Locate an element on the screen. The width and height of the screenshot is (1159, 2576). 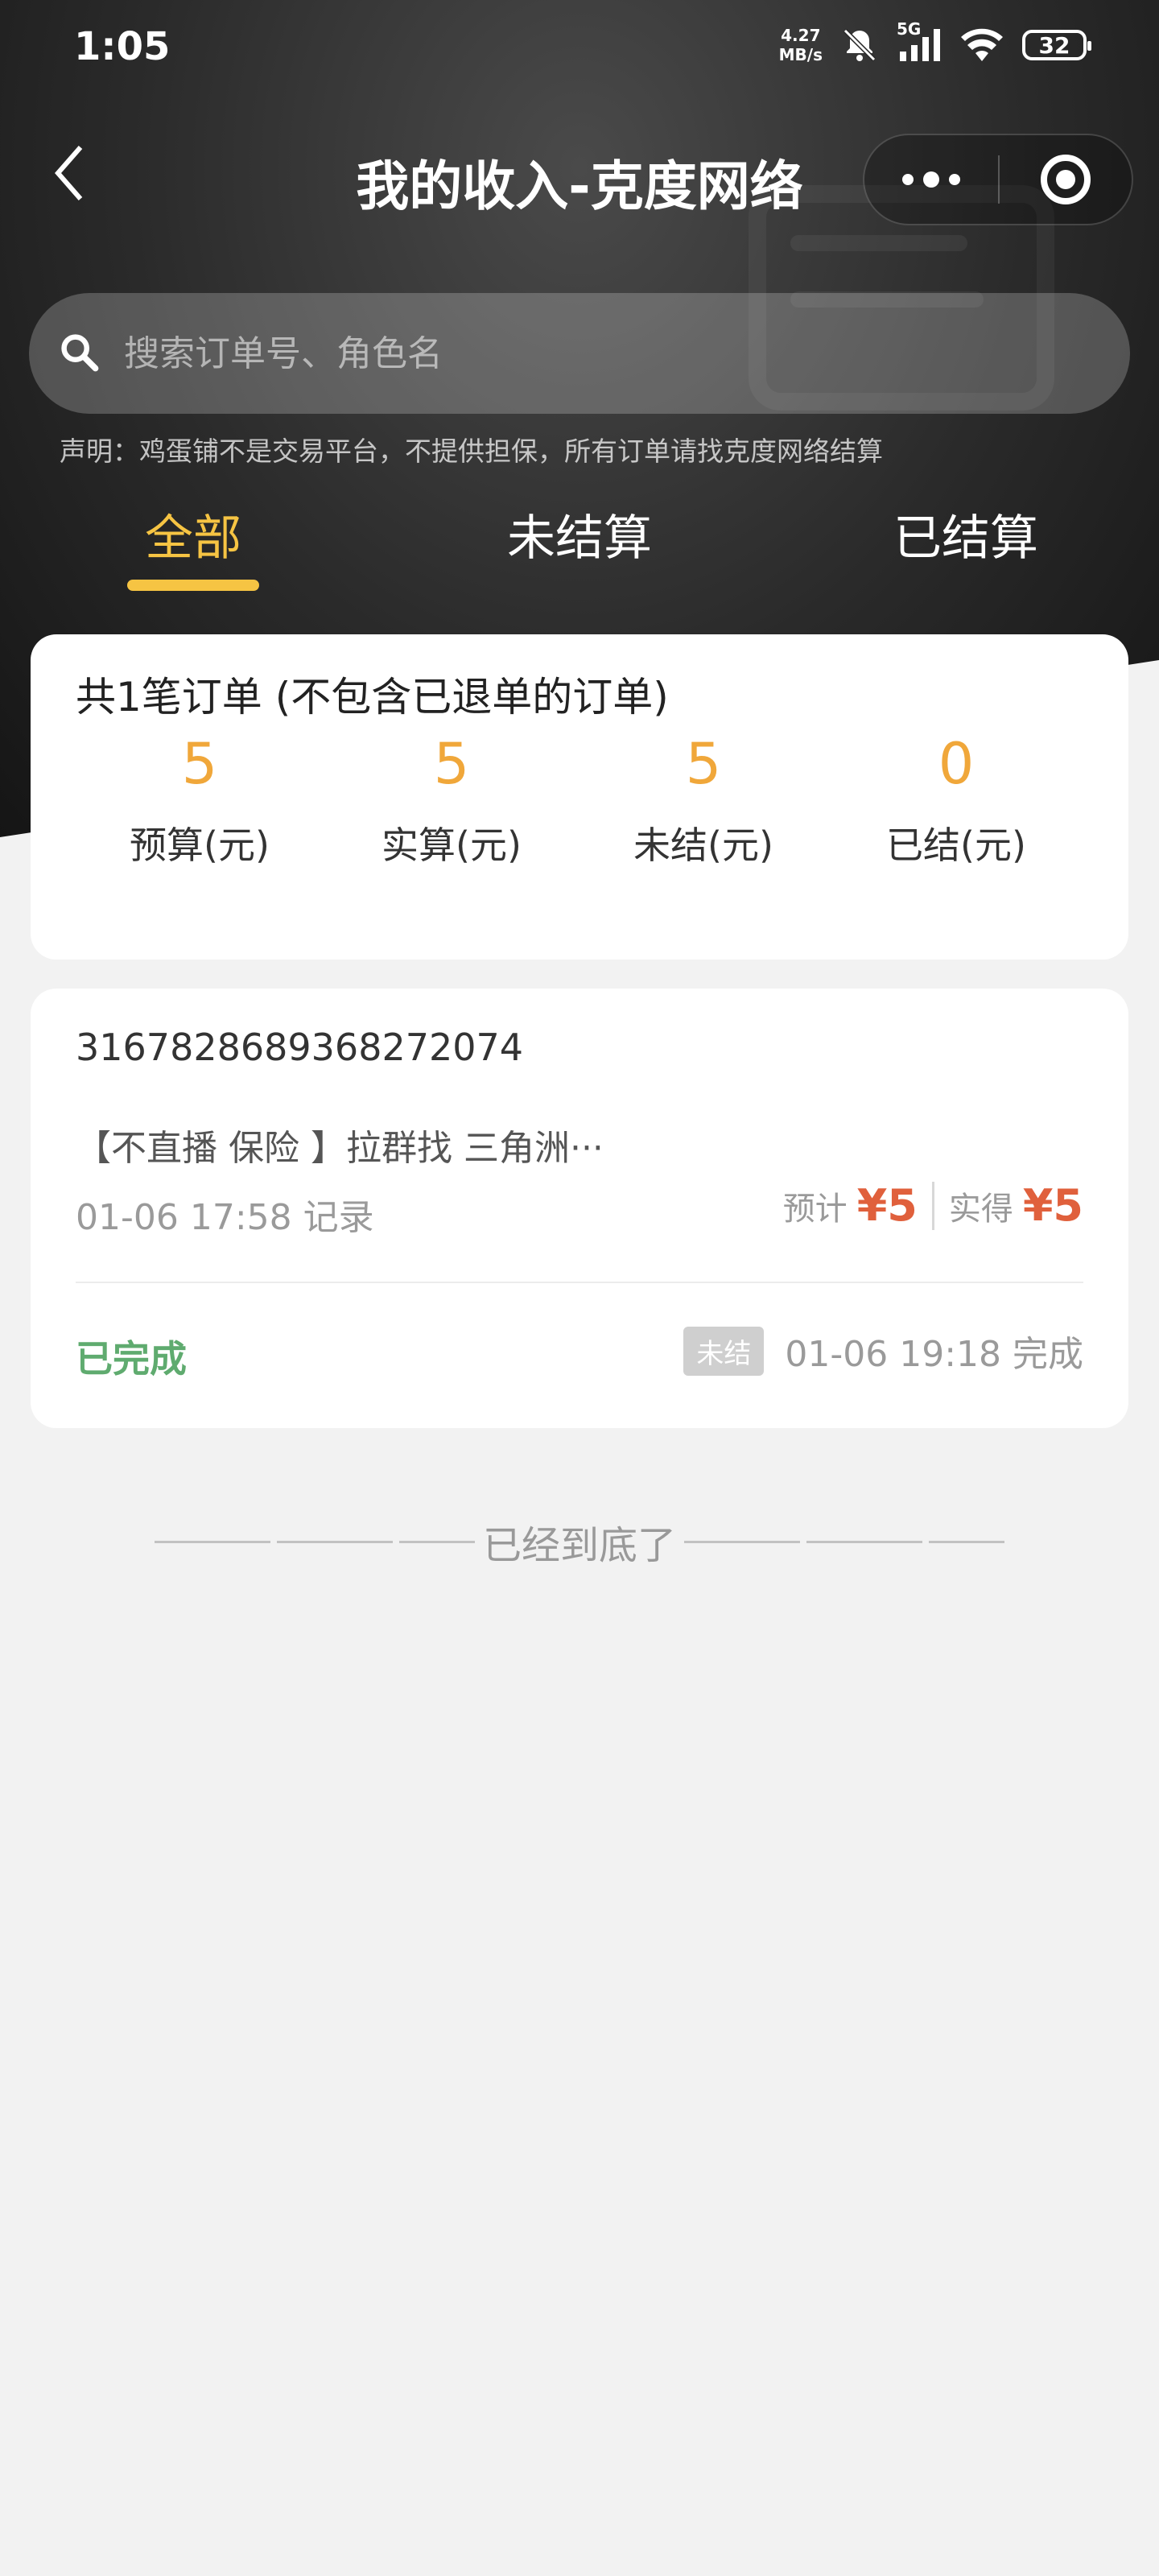
status-time: 1:05 is located at coordinates (122, 46).